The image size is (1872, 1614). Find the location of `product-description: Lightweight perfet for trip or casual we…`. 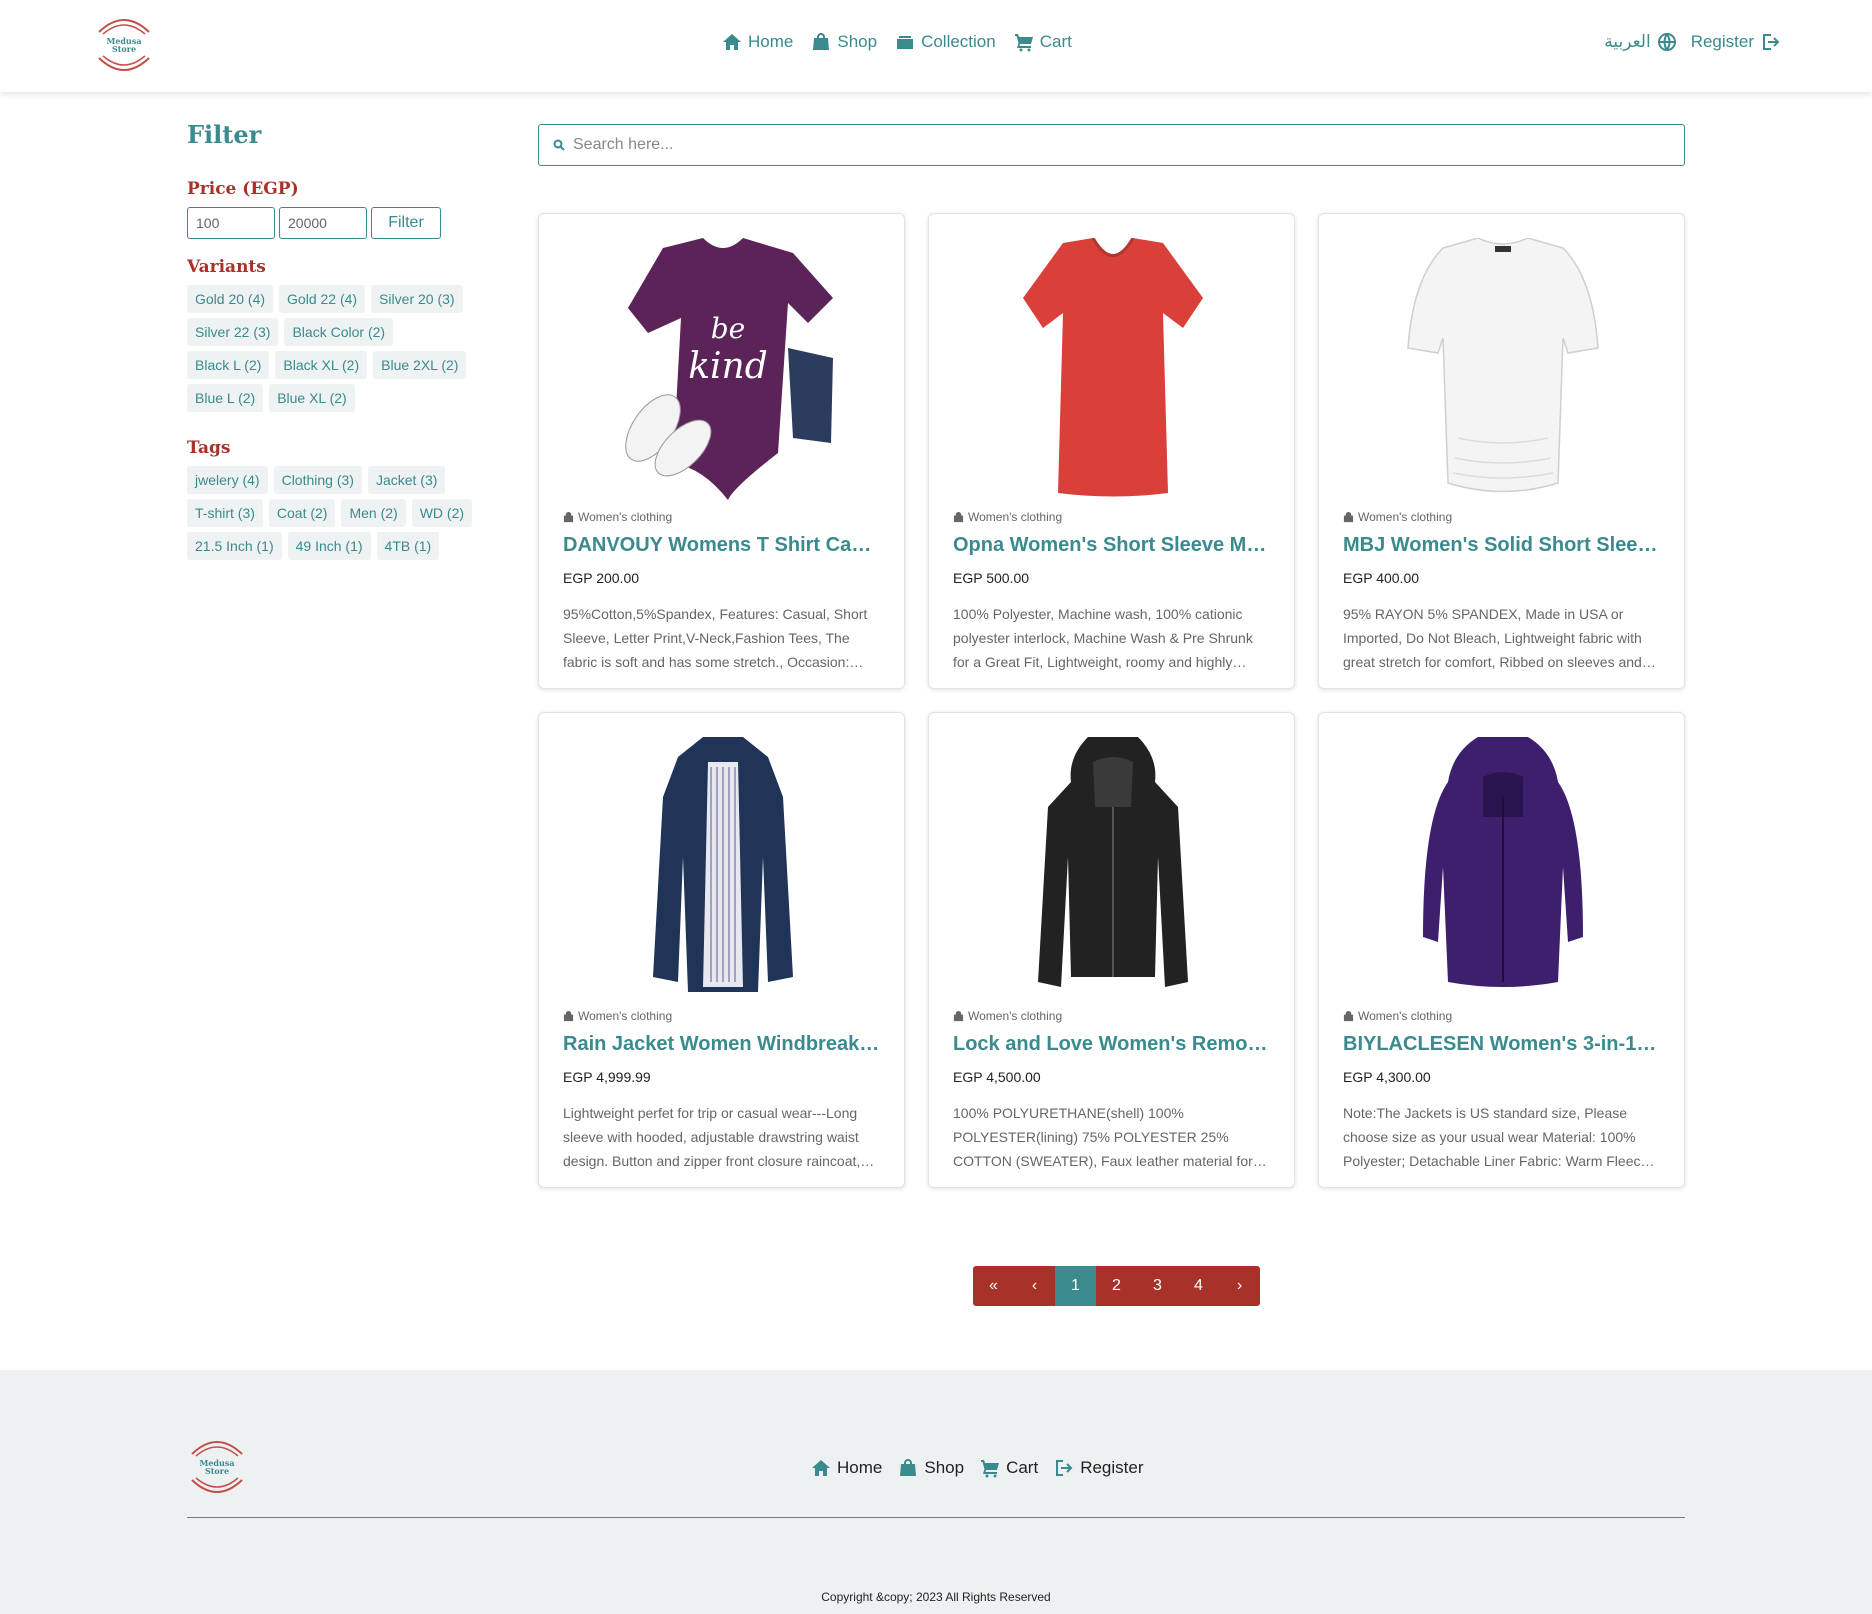

product-description: Lightweight perfet for trip or casual we… is located at coordinates (712, 1137).